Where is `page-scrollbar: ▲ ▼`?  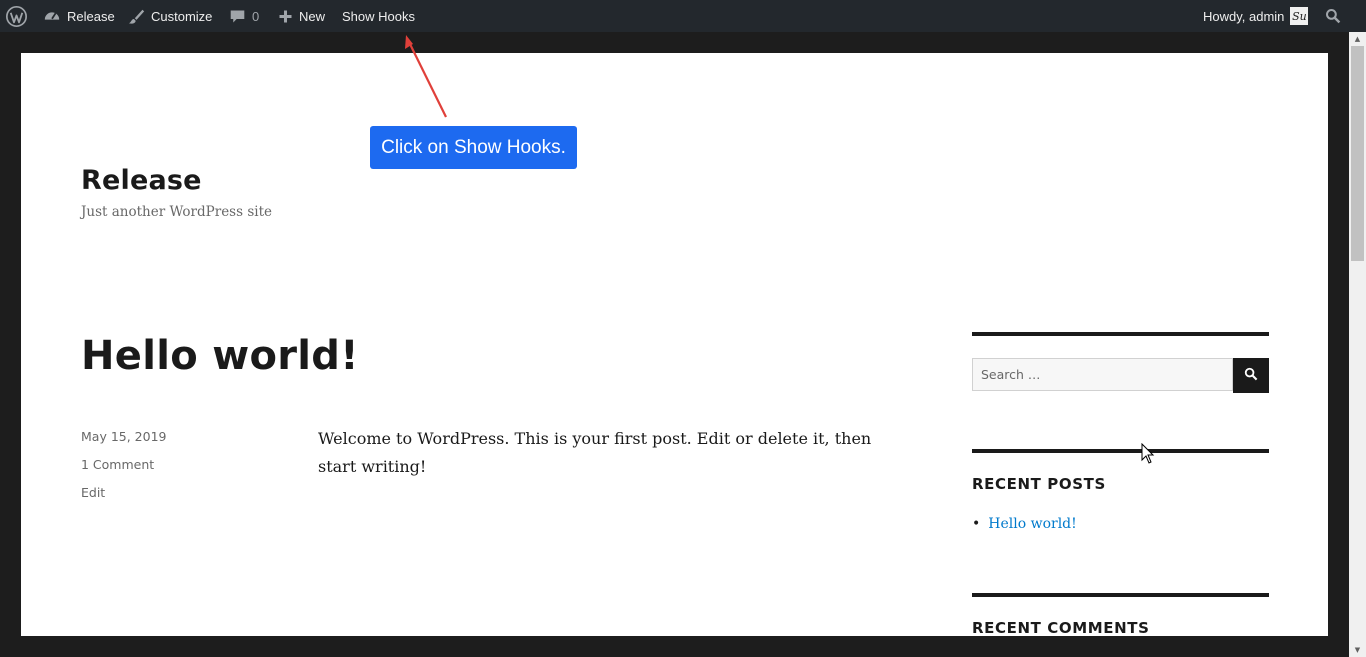
page-scrollbar: ▲ ▼ is located at coordinates (1357, 344).